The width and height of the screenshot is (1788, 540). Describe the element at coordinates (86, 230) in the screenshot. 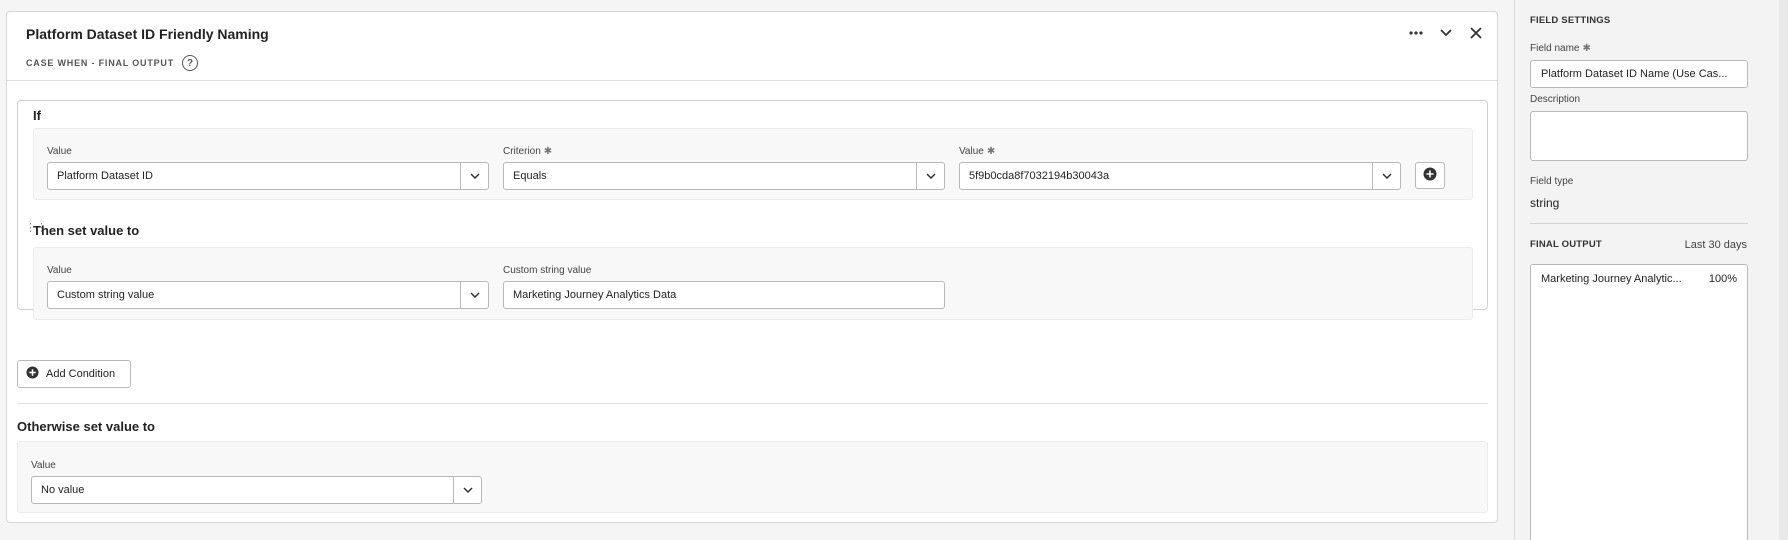

I see `then-label: Then set value to` at that location.